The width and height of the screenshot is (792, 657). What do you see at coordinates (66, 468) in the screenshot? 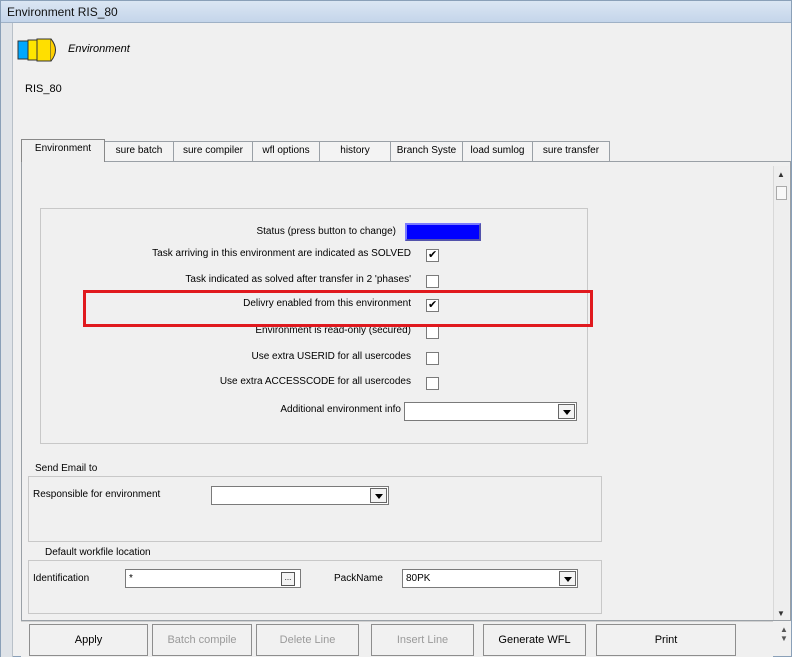
I see `send-email-title: Send Email to` at bounding box center [66, 468].